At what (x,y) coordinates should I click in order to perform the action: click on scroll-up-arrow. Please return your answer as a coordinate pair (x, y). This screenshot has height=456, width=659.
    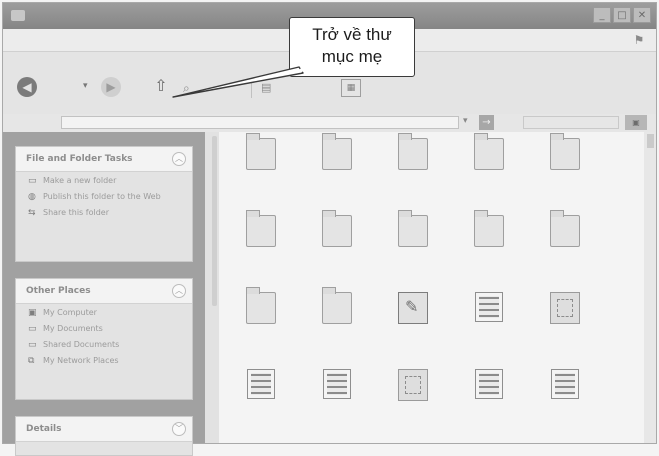
    Looking at the image, I should click on (650, 141).